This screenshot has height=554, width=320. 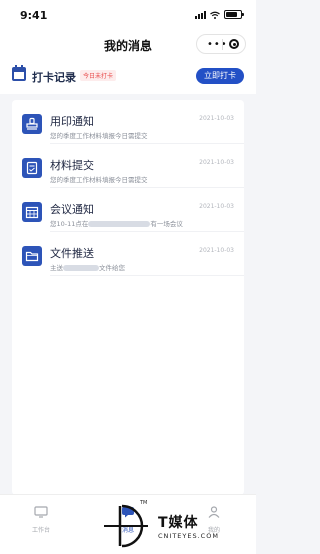 What do you see at coordinates (32, 256) in the screenshot?
I see `folder-icon` at bounding box center [32, 256].